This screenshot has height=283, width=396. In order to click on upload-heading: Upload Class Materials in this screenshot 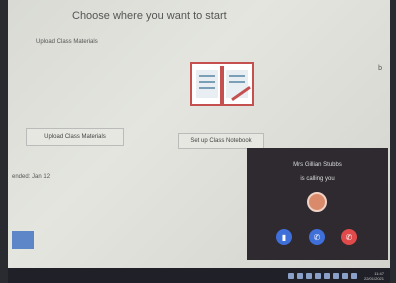, I will do `click(67, 42)`.